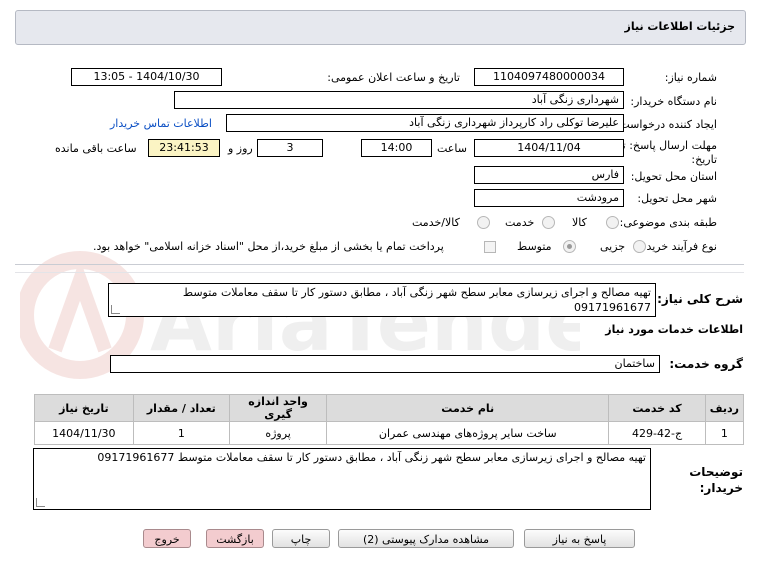  What do you see at coordinates (657, 433) in the screenshot?
I see `cell-service-code: ج-42-429` at bounding box center [657, 433].